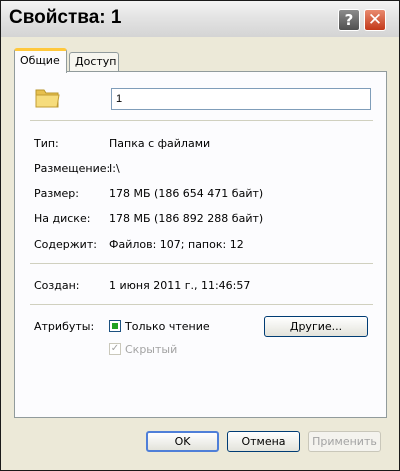  What do you see at coordinates (186, 193) in the screenshot?
I see `size-value: 178 МБ (186 654 471 байт)` at bounding box center [186, 193].